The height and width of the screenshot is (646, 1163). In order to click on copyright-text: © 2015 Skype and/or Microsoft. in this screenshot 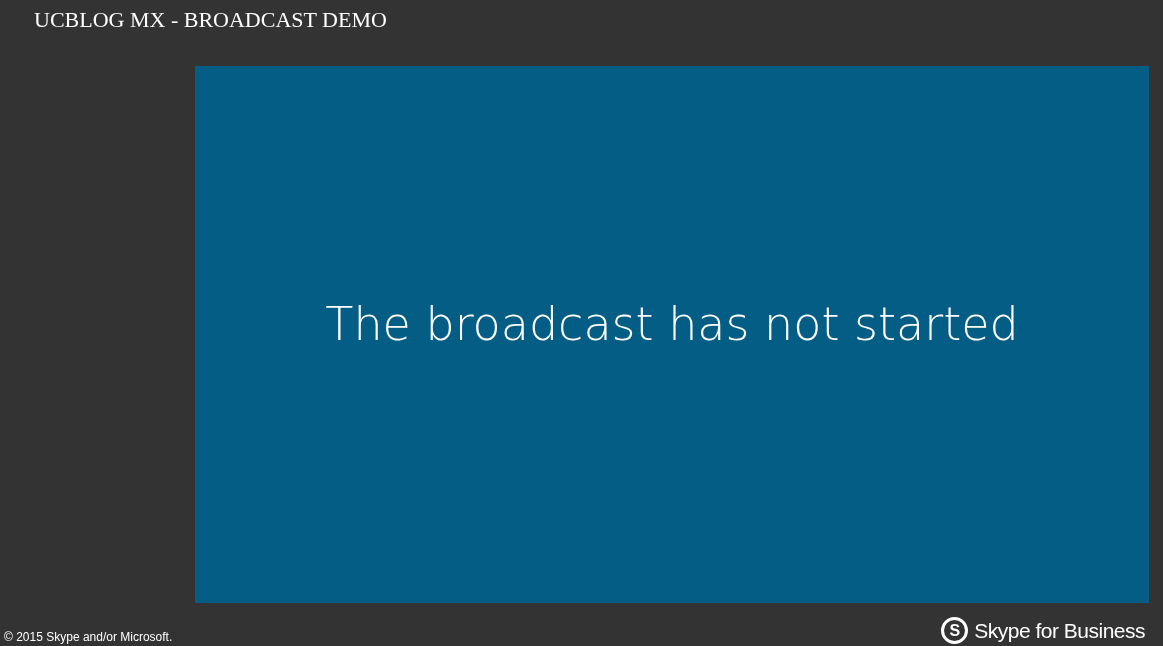, I will do `click(88, 637)`.